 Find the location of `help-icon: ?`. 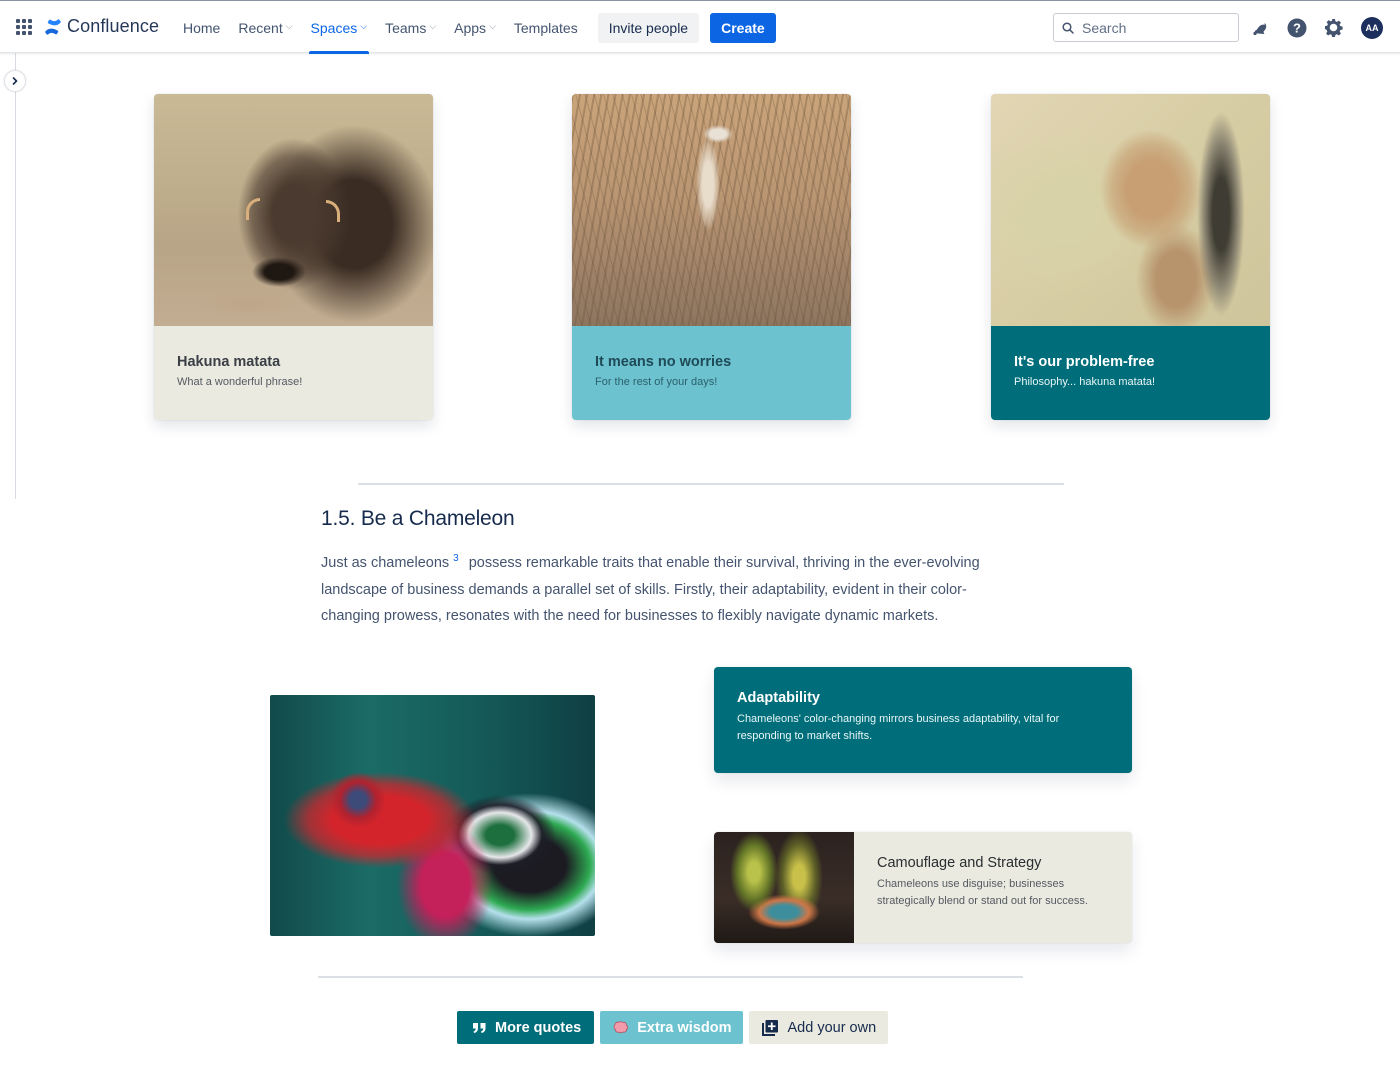

help-icon: ? is located at coordinates (1296, 27).